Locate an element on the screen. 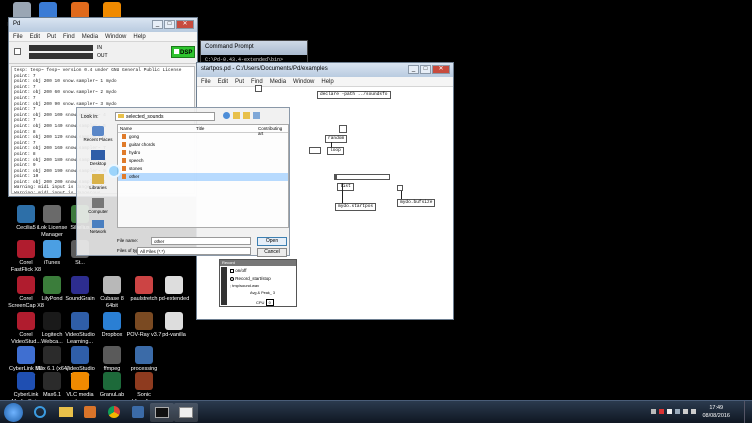  patch-cord is located at coordinates (331, 144).